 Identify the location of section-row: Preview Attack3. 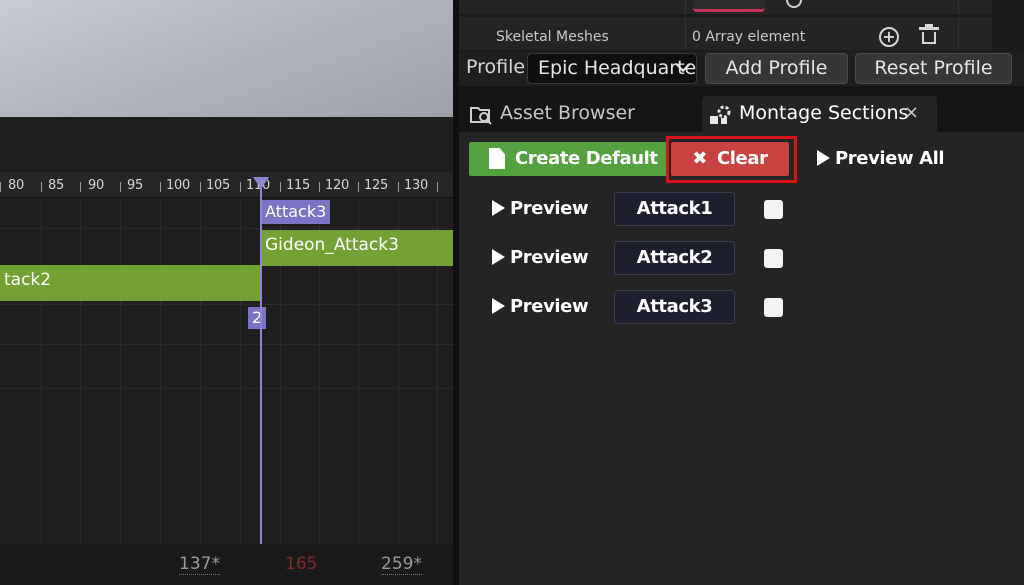
(741, 307).